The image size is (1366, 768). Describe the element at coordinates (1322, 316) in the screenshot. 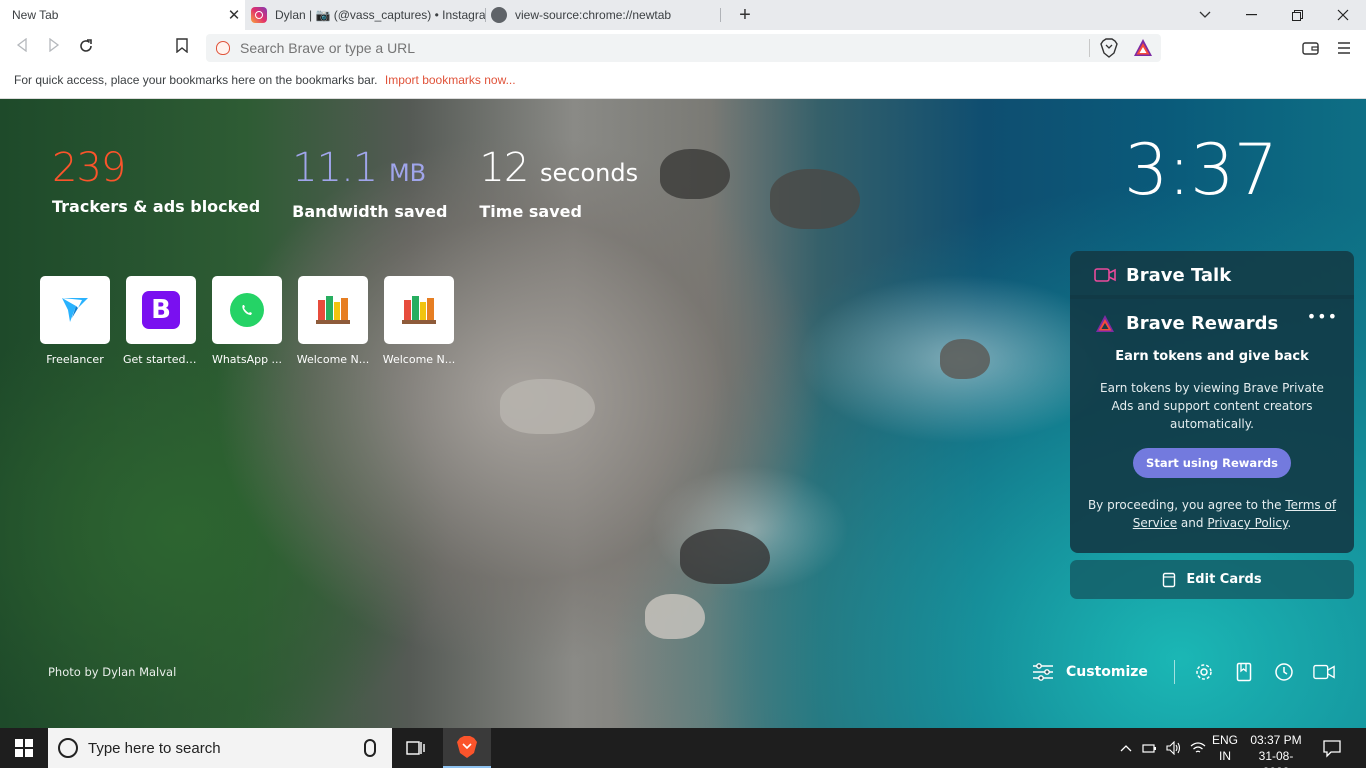

I see `more-options-icon: •••` at that location.